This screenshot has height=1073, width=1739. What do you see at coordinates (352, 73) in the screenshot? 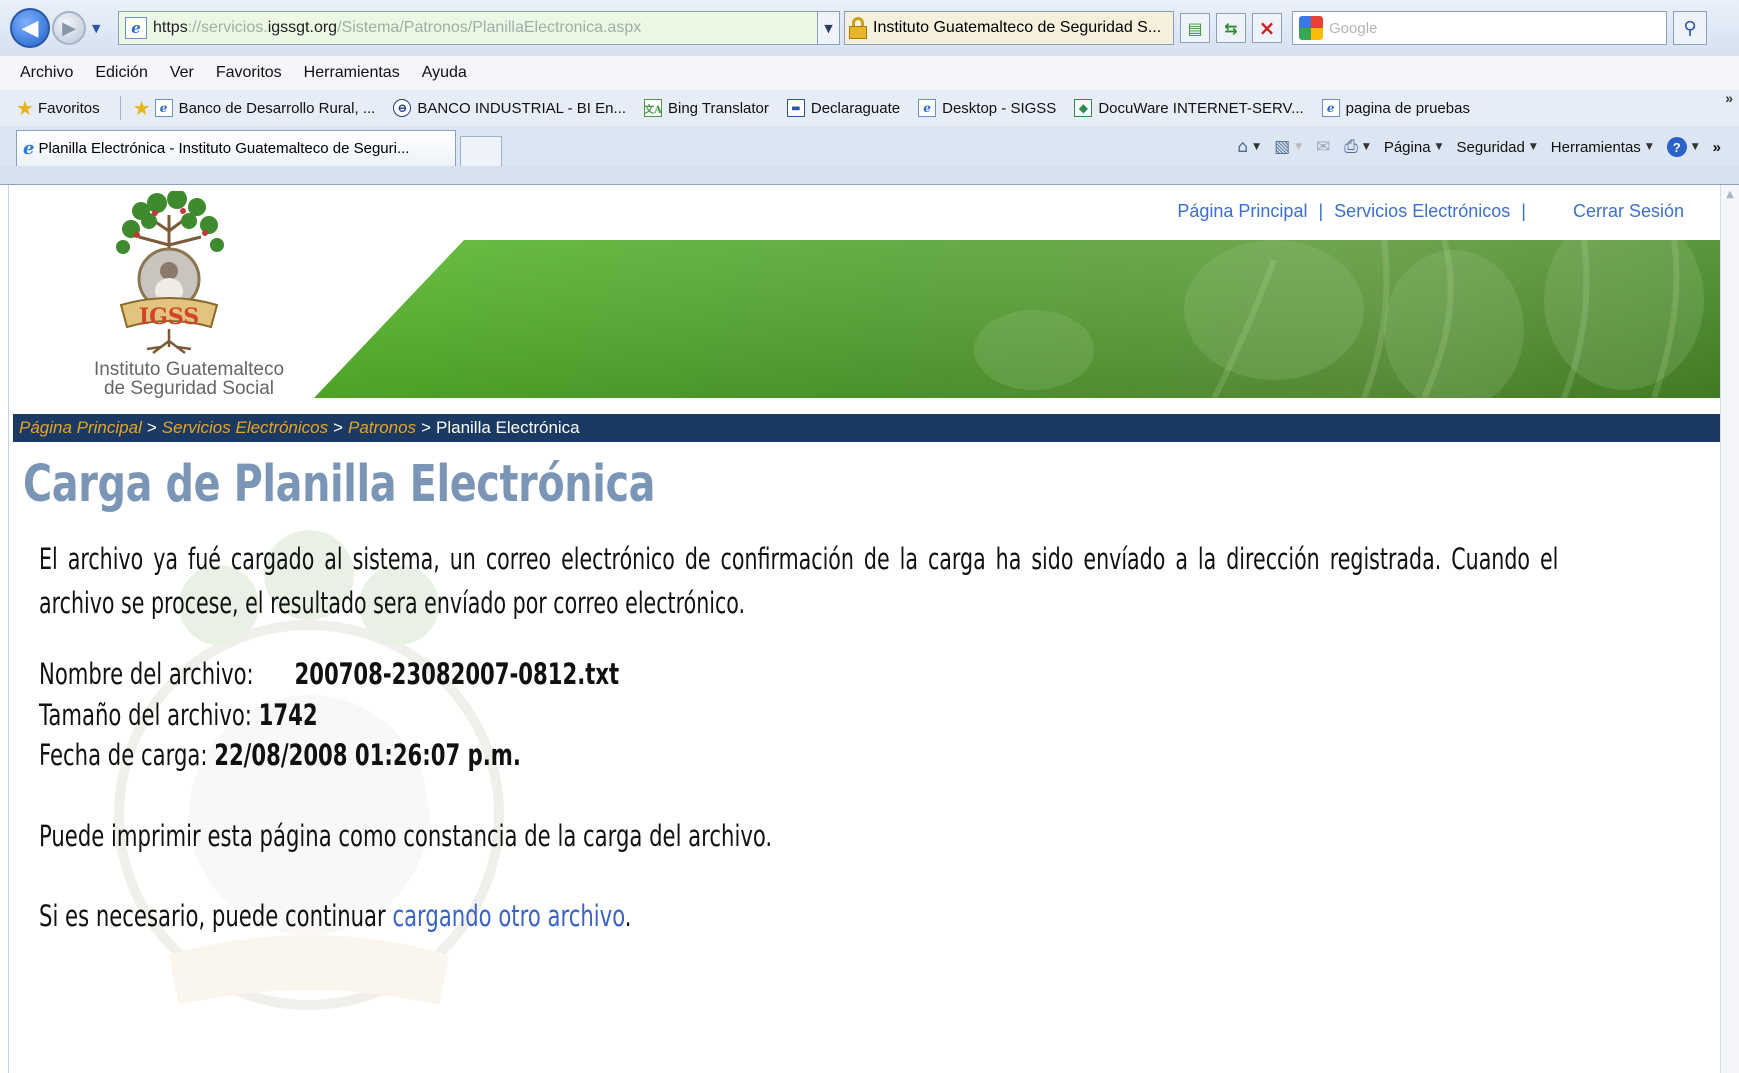
I see `menu-herramientas: Herramientas` at bounding box center [352, 73].